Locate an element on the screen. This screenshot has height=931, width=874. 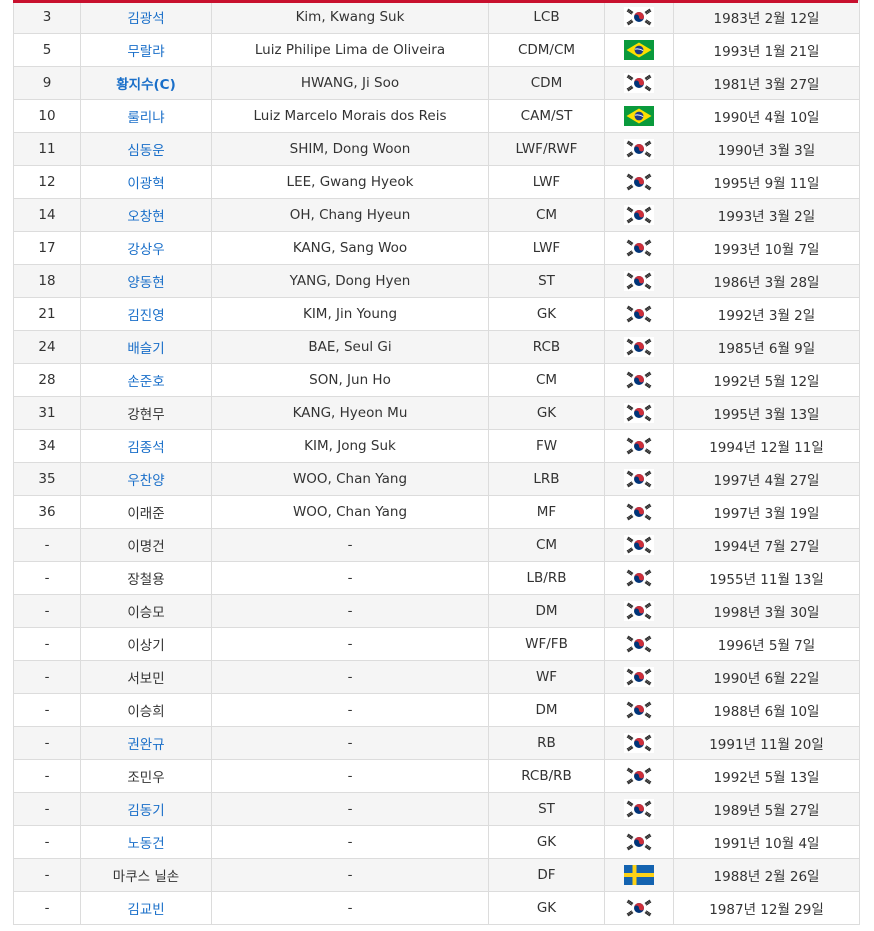
player-name-cell: 강상우 is located at coordinates (146, 248).